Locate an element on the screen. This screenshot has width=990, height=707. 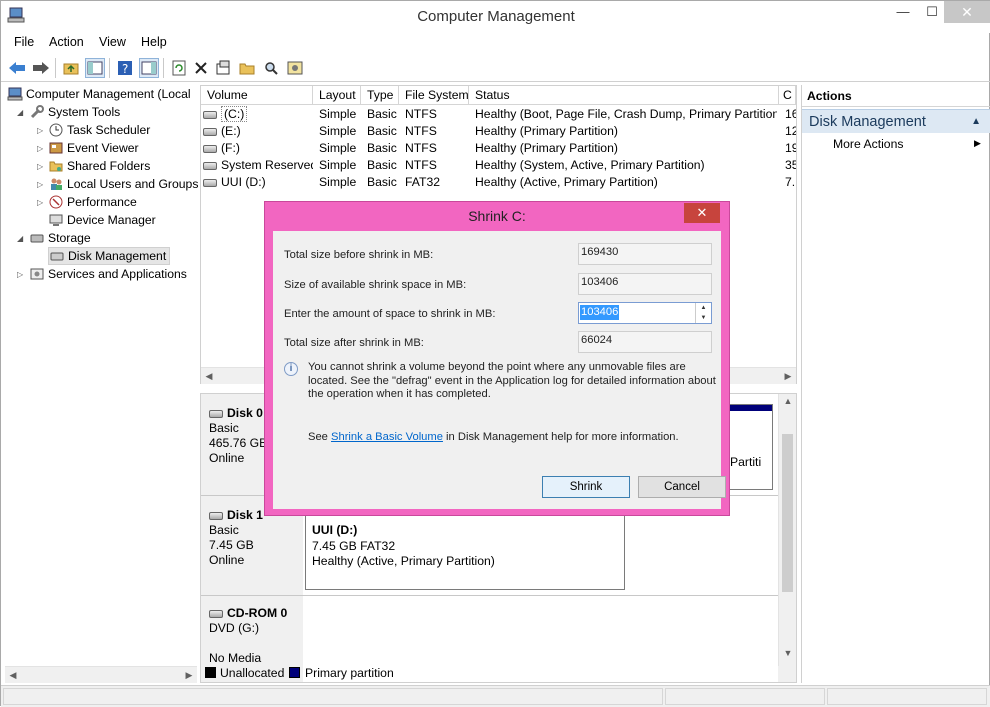
menu-help: Help is located at coordinates (154, 42).